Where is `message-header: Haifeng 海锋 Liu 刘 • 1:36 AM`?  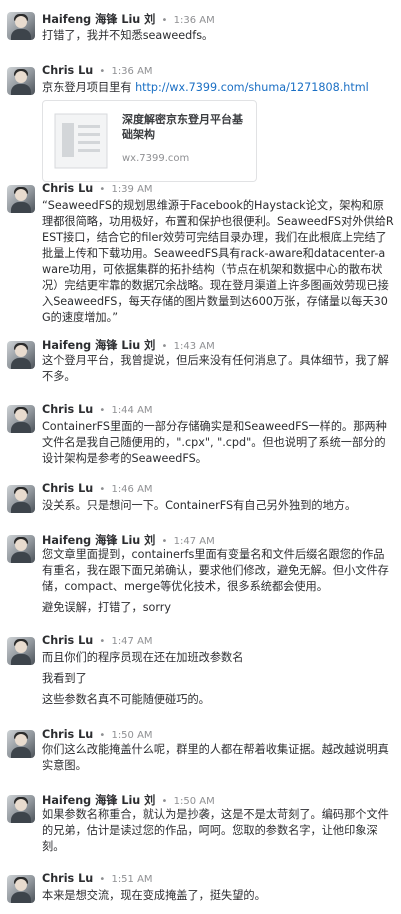 message-header: Haifeng 海锋 Liu 刘 • 1:36 AM is located at coordinates (128, 19).